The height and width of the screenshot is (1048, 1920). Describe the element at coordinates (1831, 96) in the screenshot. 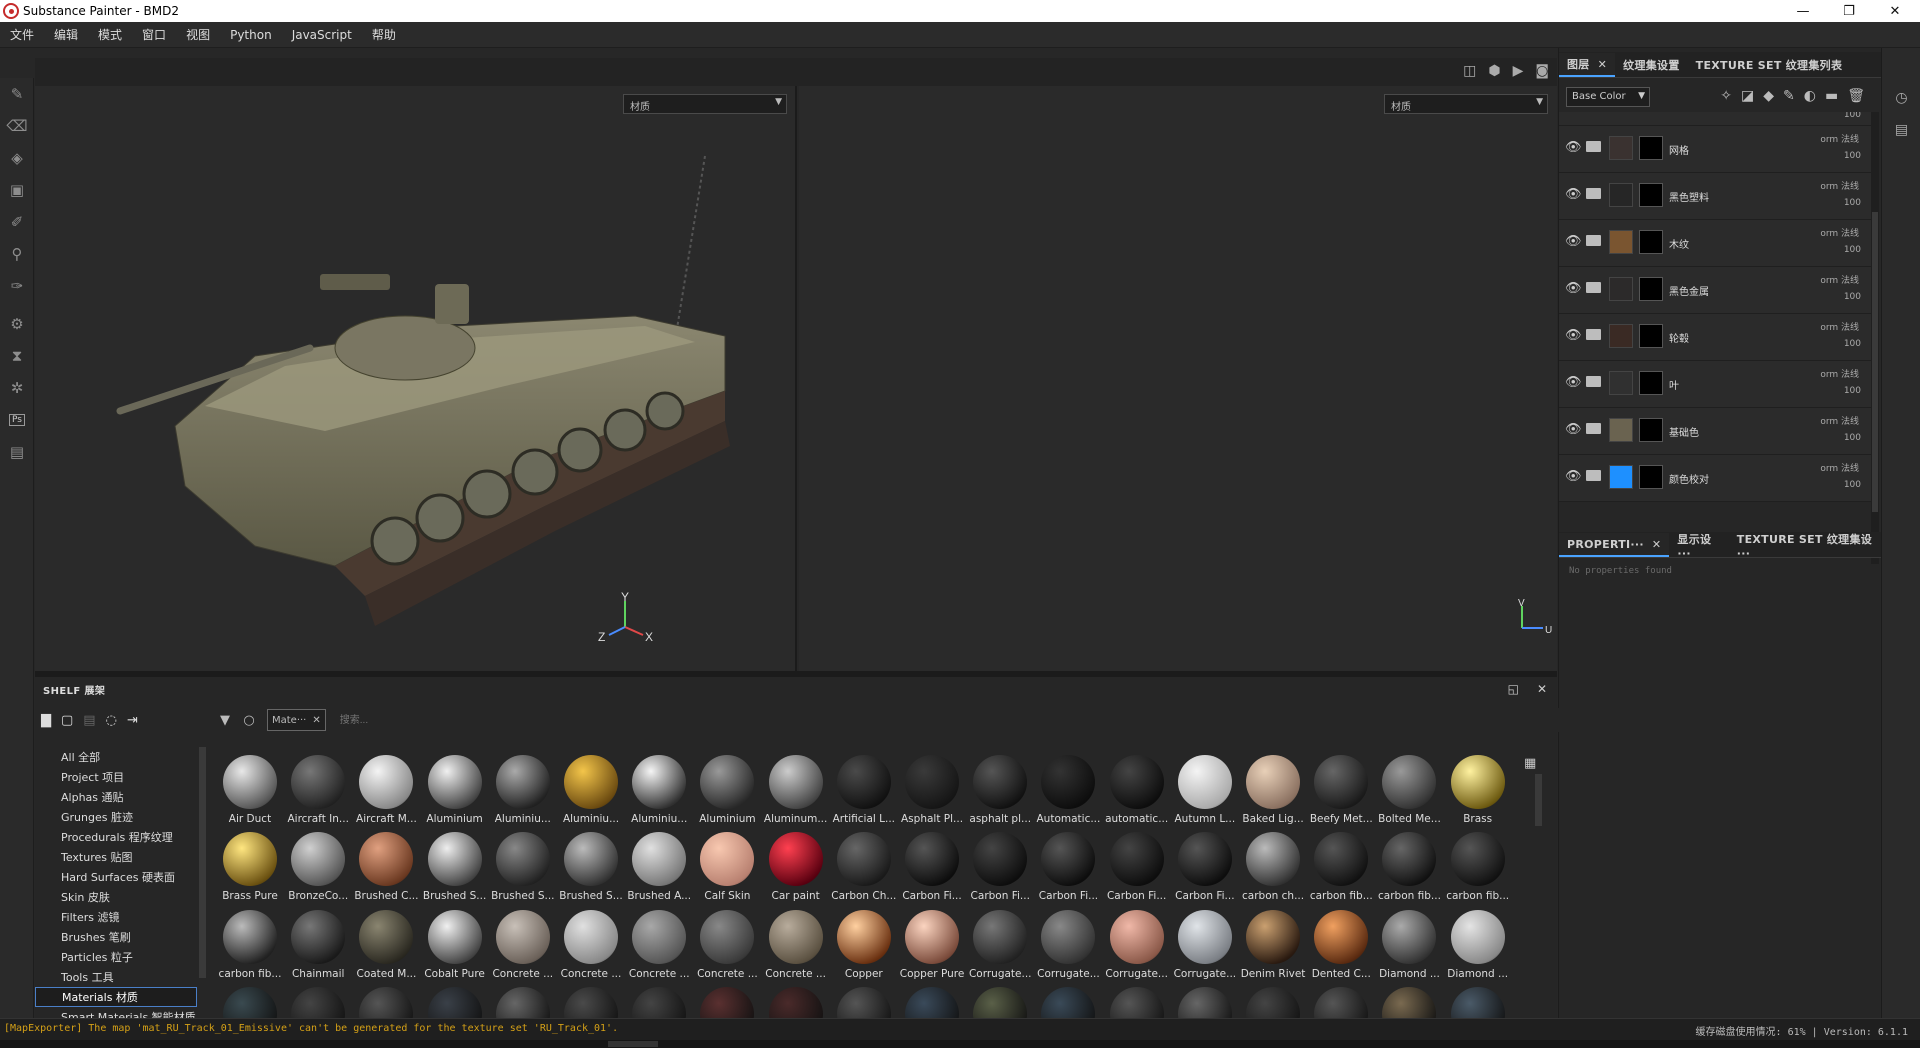

I see `add-folder-icon: ▬` at that location.